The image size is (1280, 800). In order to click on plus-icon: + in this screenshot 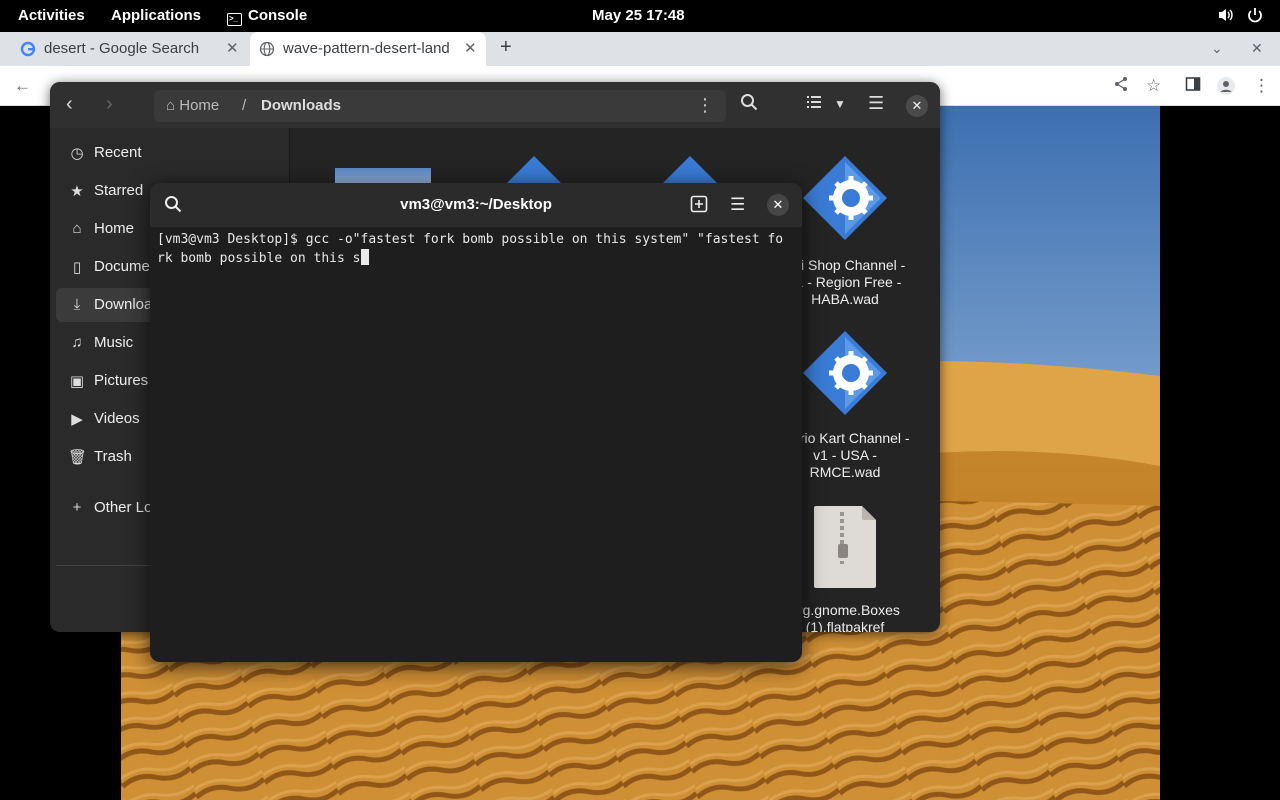, I will do `click(77, 507)`.